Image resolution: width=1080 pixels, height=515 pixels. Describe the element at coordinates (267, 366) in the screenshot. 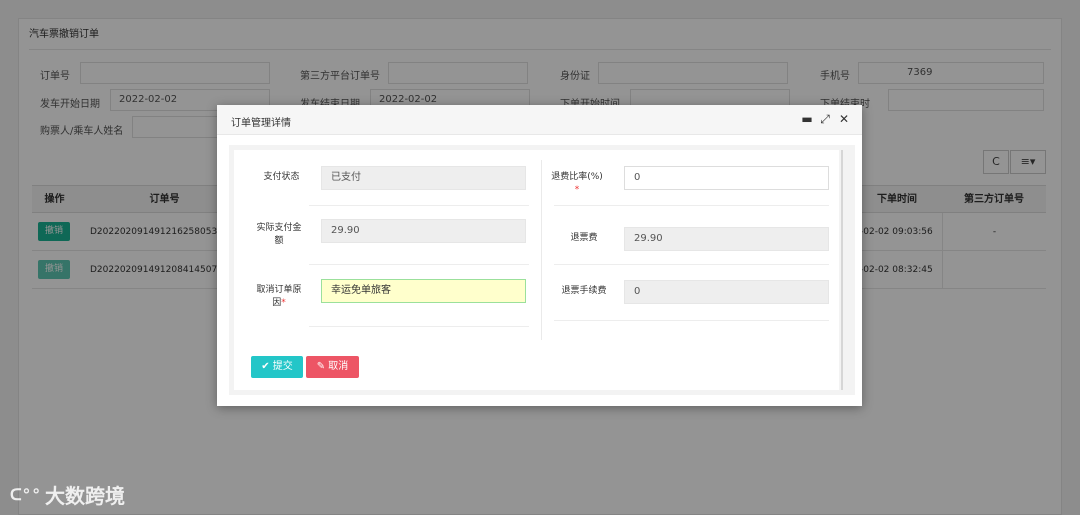

I see `check-icon: ✔` at that location.